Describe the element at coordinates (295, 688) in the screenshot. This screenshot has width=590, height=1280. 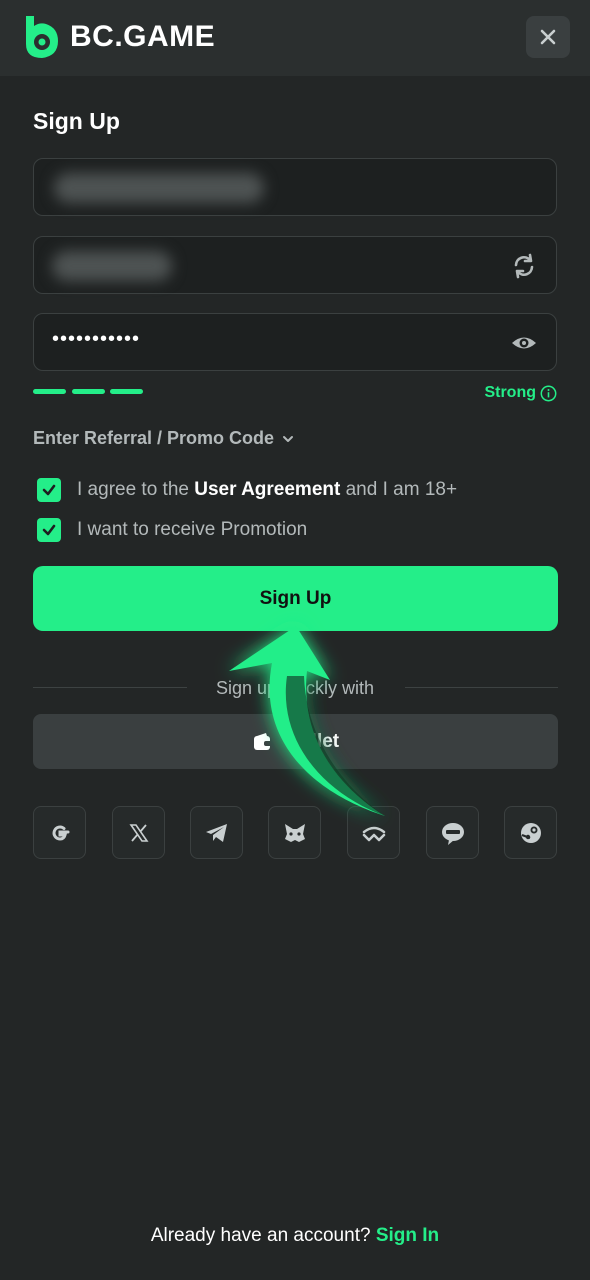
I see `divider-text: Sign up quickly with` at that location.